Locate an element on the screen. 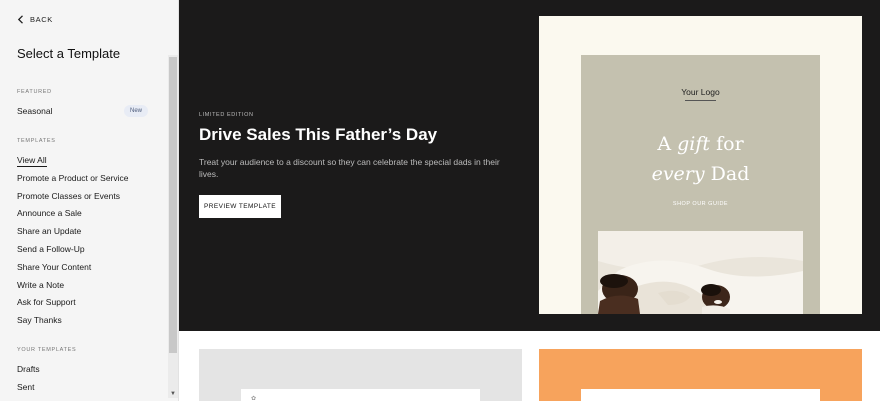 The width and height of the screenshot is (880, 401). hero-eyebrow: LIMITED EDITION is located at coordinates (226, 115).